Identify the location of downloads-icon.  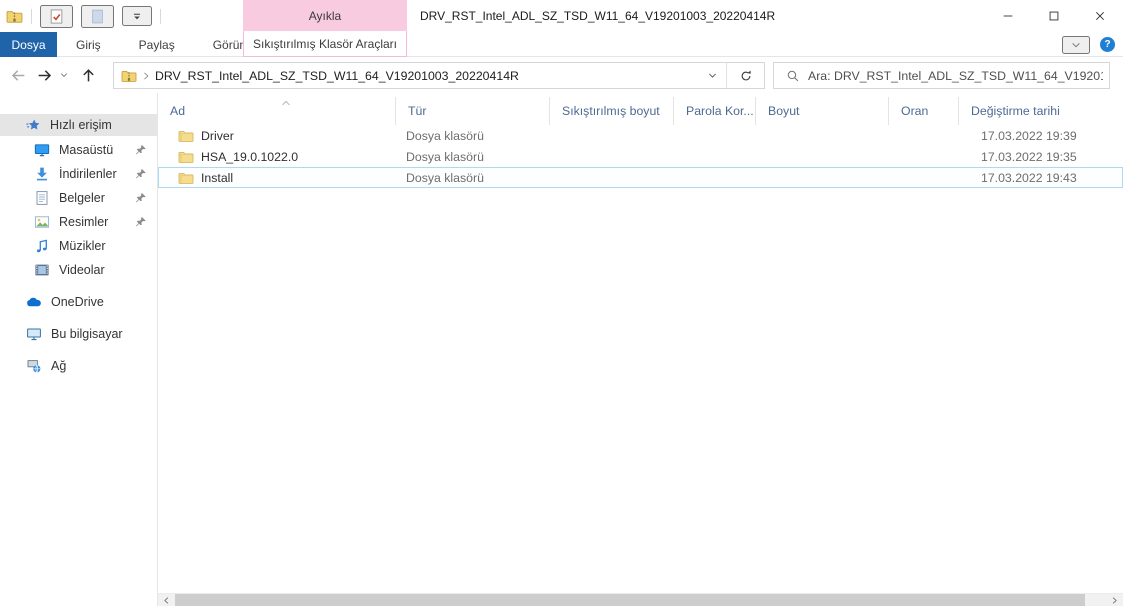
(42, 174).